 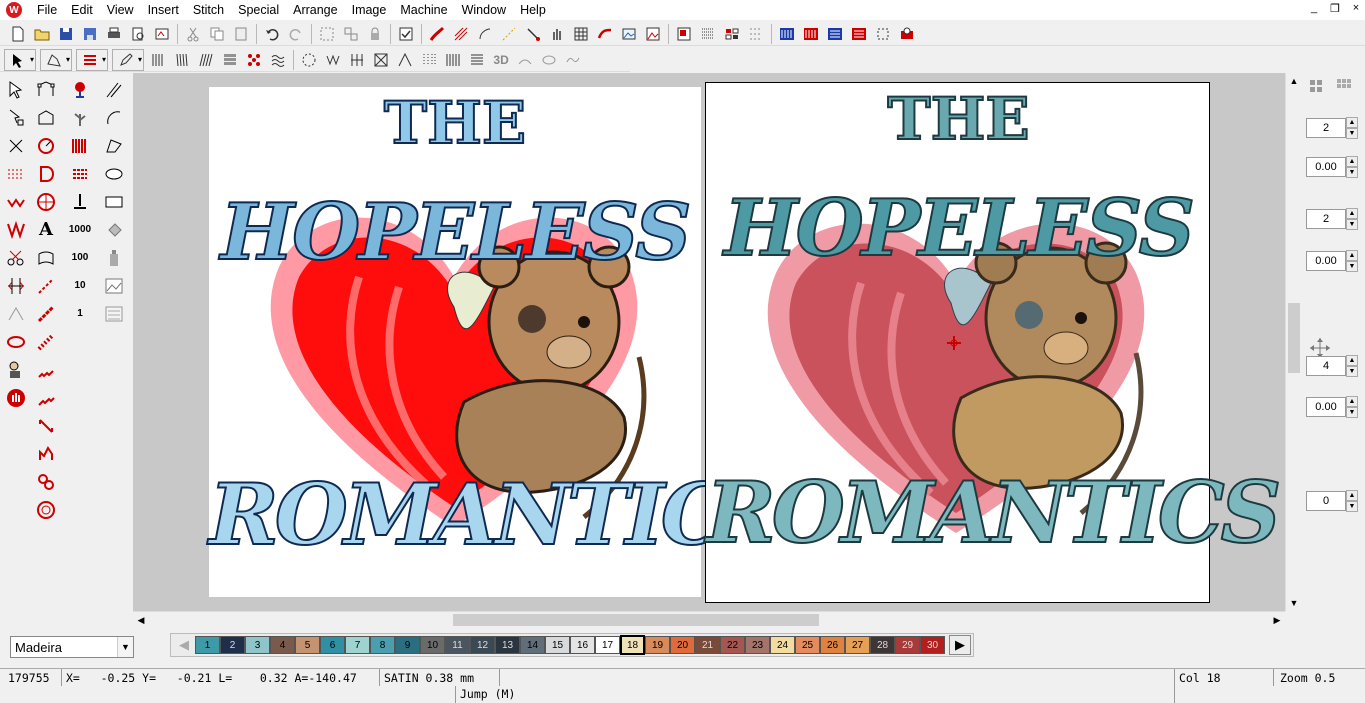 I want to click on satin-run-icon, so click(x=16, y=202).